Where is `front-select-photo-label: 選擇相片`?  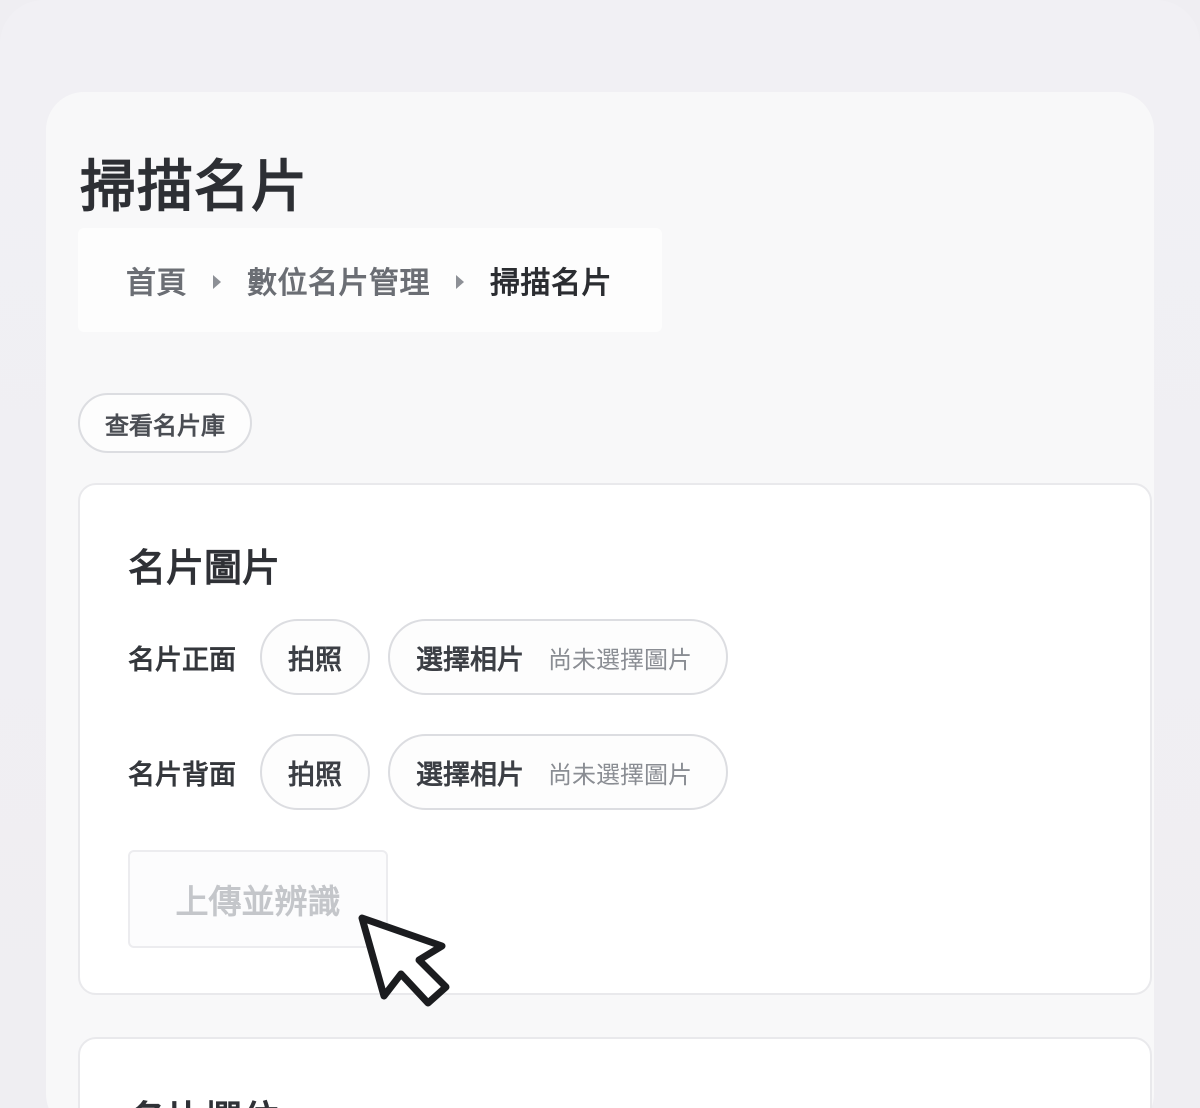 front-select-photo-label: 選擇相片 is located at coordinates (470, 659).